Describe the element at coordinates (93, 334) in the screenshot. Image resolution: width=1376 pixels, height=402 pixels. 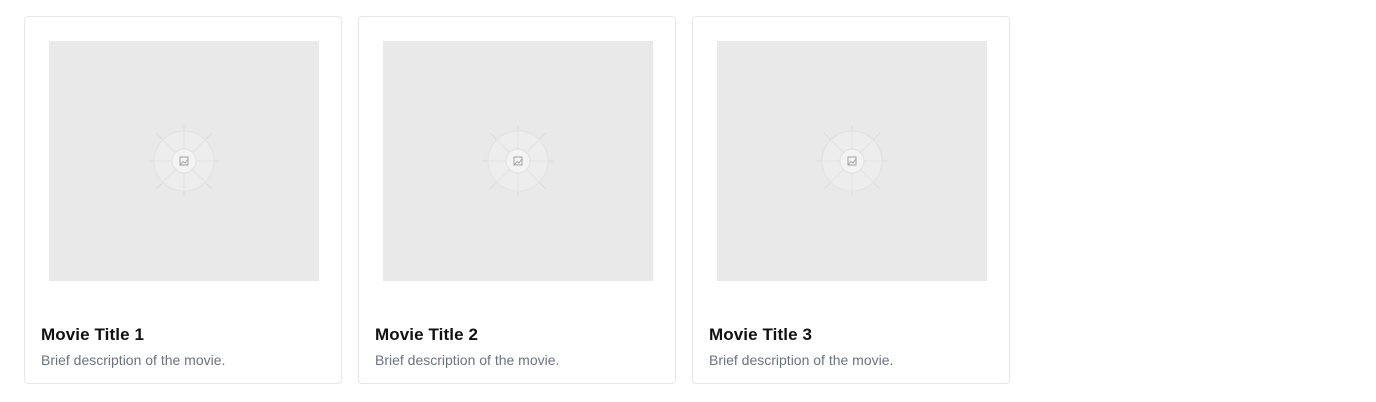
I see `movie-title: Movie Title 1` at that location.